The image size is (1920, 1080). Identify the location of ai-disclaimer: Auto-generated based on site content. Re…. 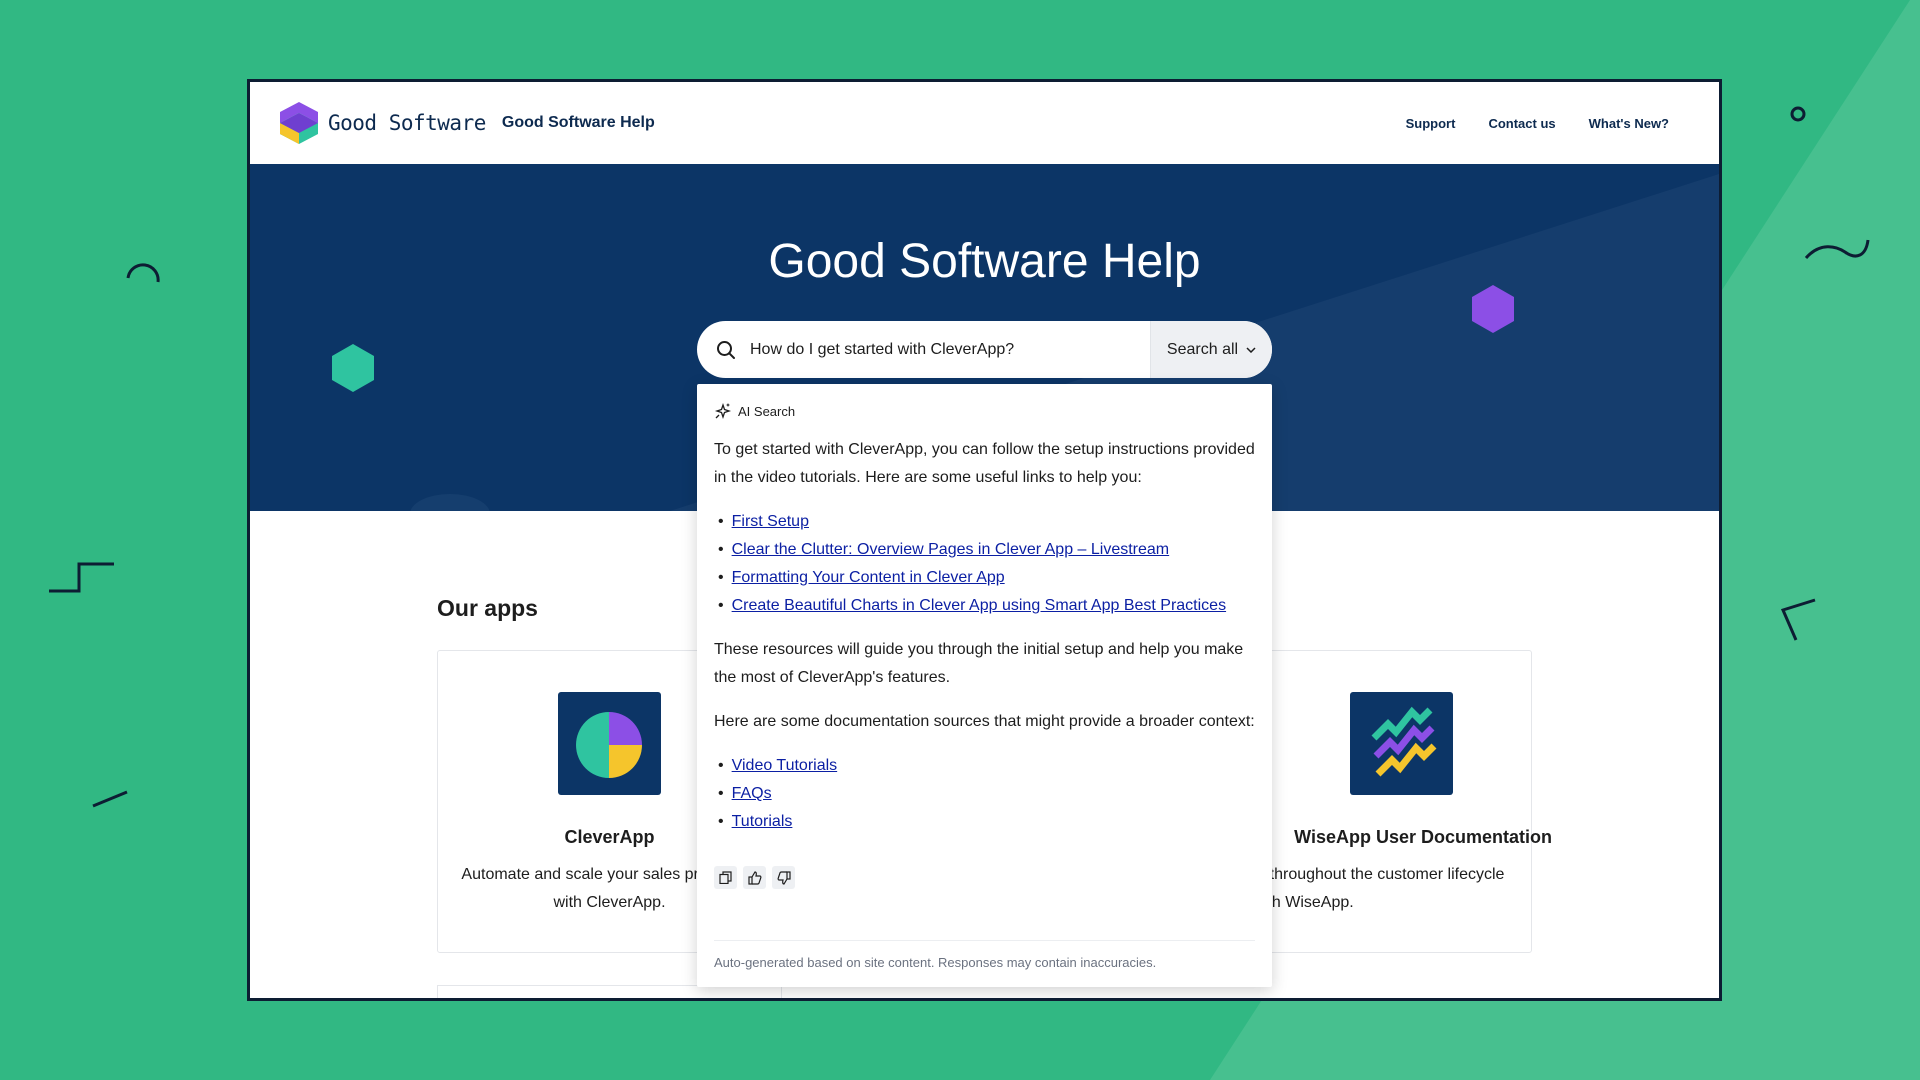
(984, 955).